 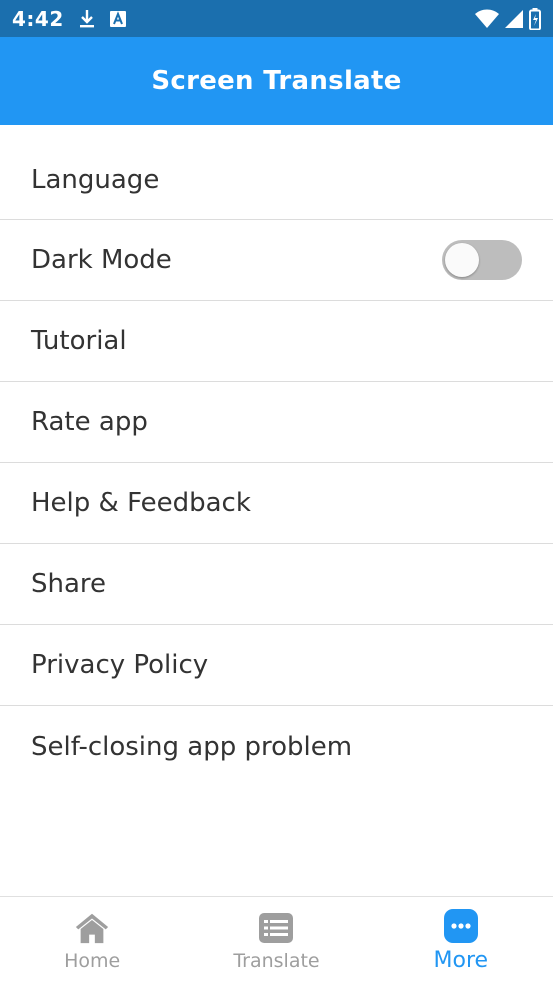 What do you see at coordinates (487, 19) in the screenshot?
I see `wifi-icon` at bounding box center [487, 19].